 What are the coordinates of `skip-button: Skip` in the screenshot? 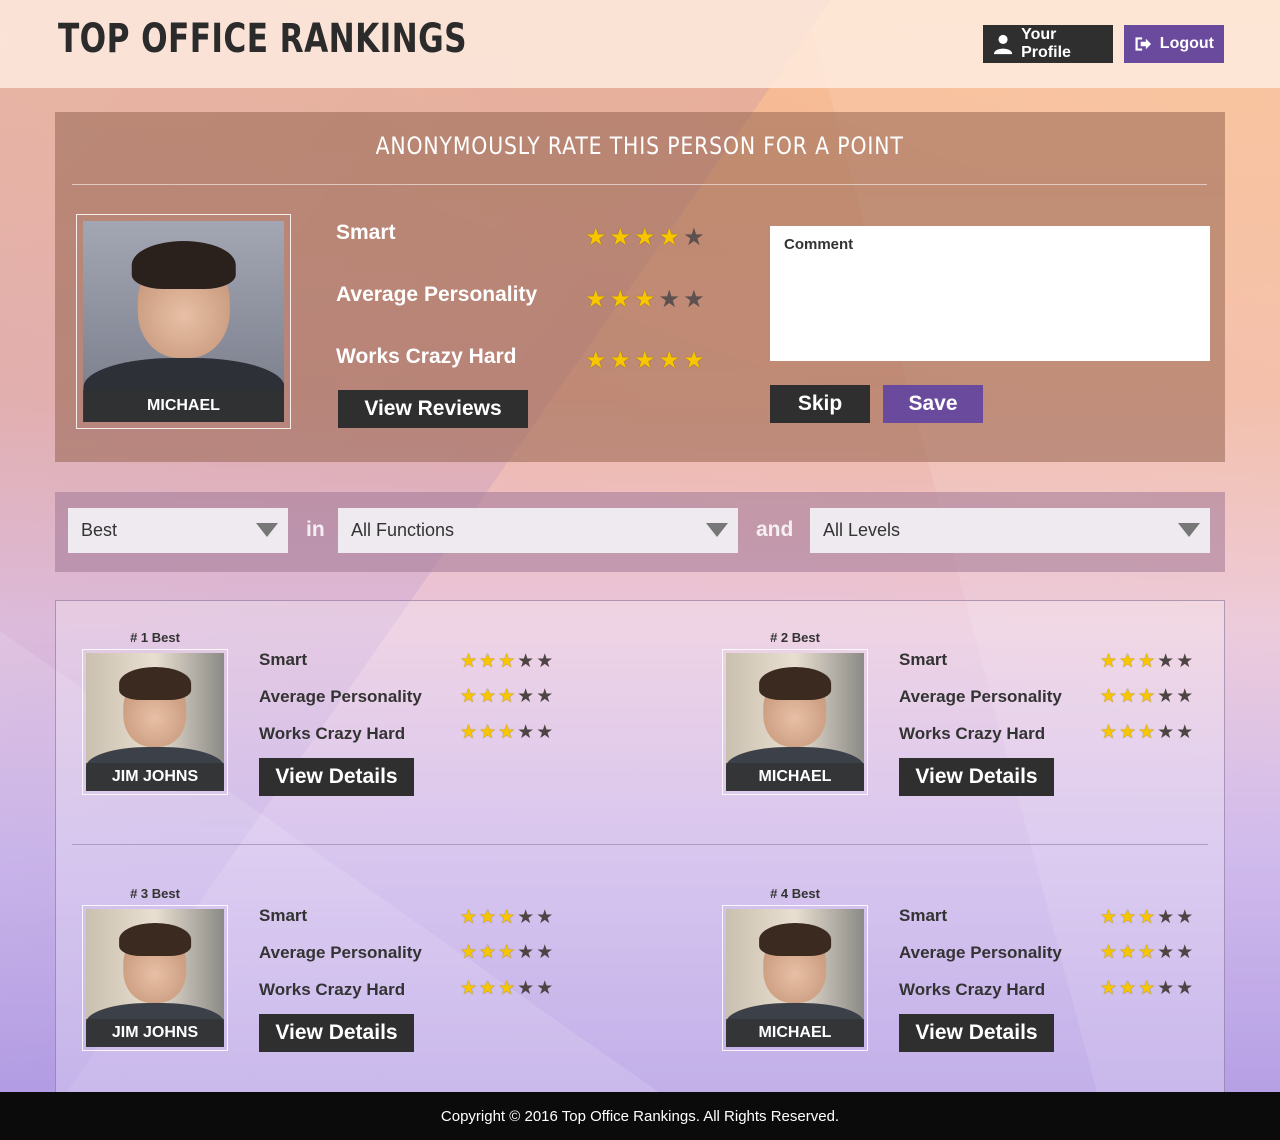 It's located at (820, 404).